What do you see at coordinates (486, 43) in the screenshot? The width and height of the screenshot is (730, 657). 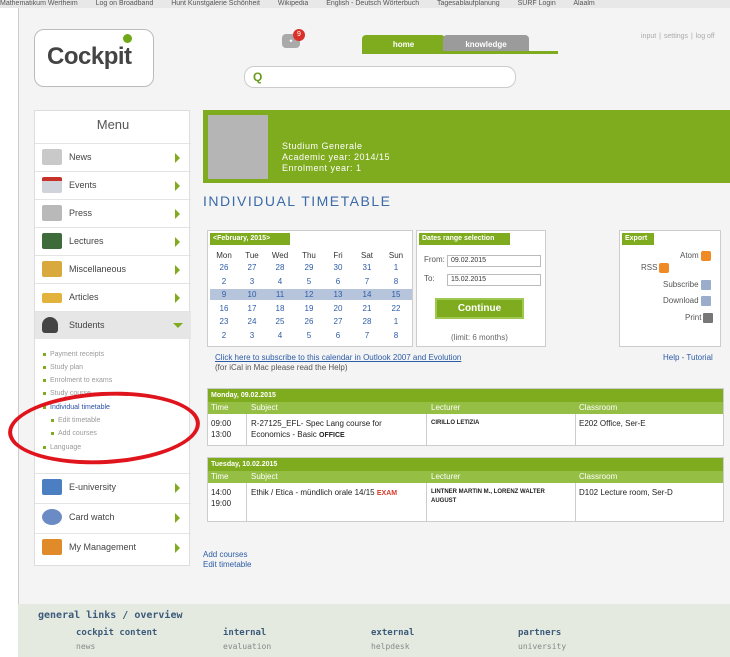 I see `tab-knowledge: knowledge` at bounding box center [486, 43].